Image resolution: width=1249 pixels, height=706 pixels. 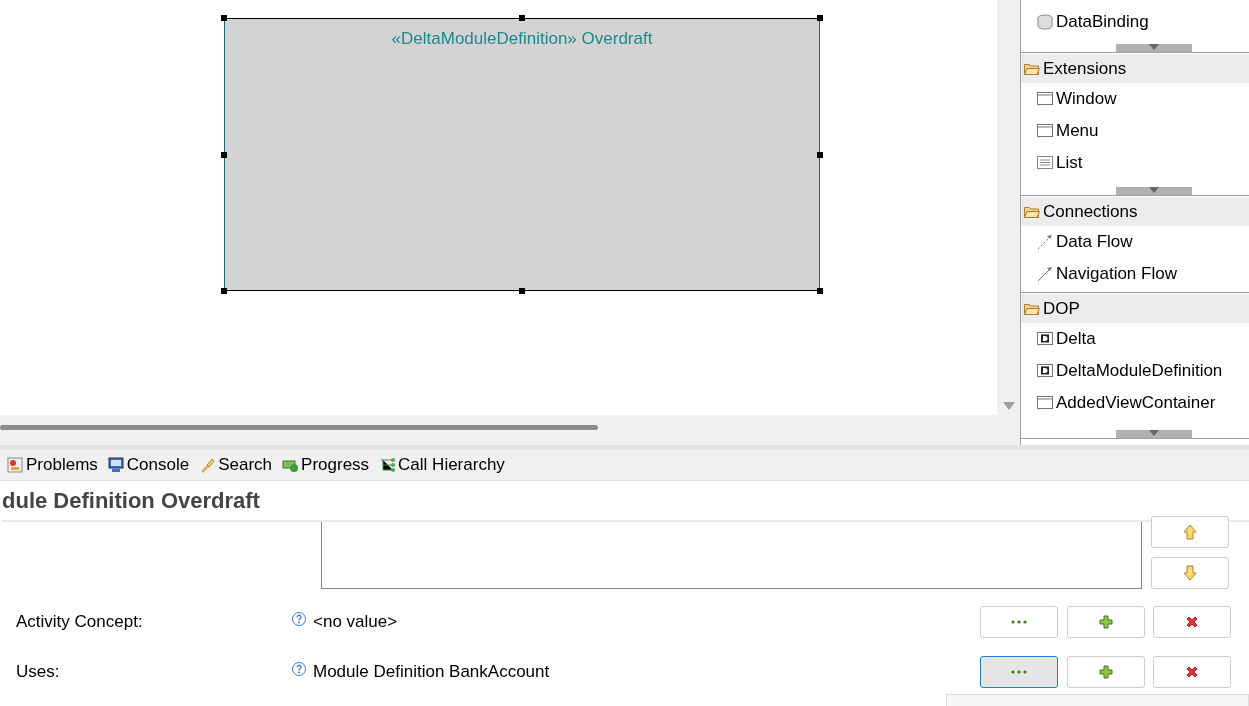 What do you see at coordinates (1008, 406) in the screenshot?
I see `scroll-down-icon` at bounding box center [1008, 406].